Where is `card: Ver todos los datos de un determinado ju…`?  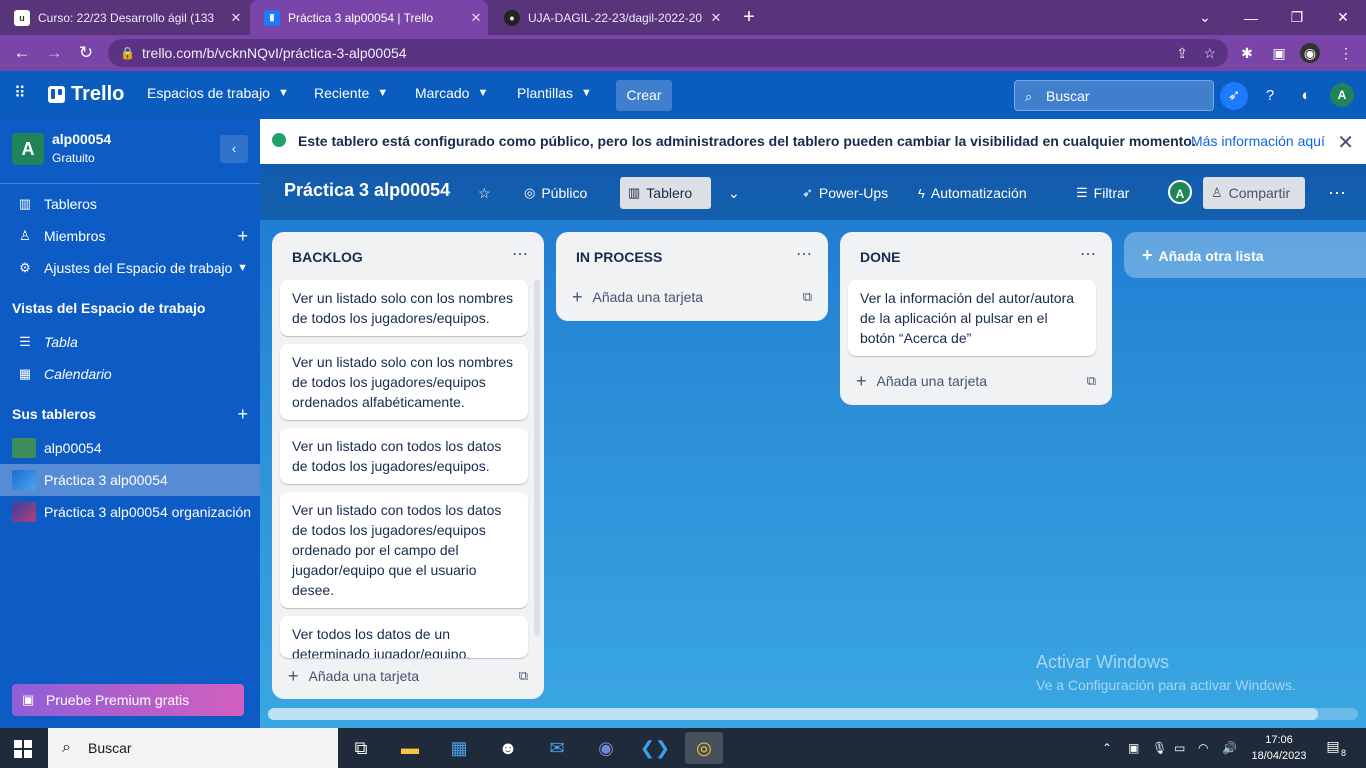
card: Ver todos los datos de un determinado ju… is located at coordinates (404, 637).